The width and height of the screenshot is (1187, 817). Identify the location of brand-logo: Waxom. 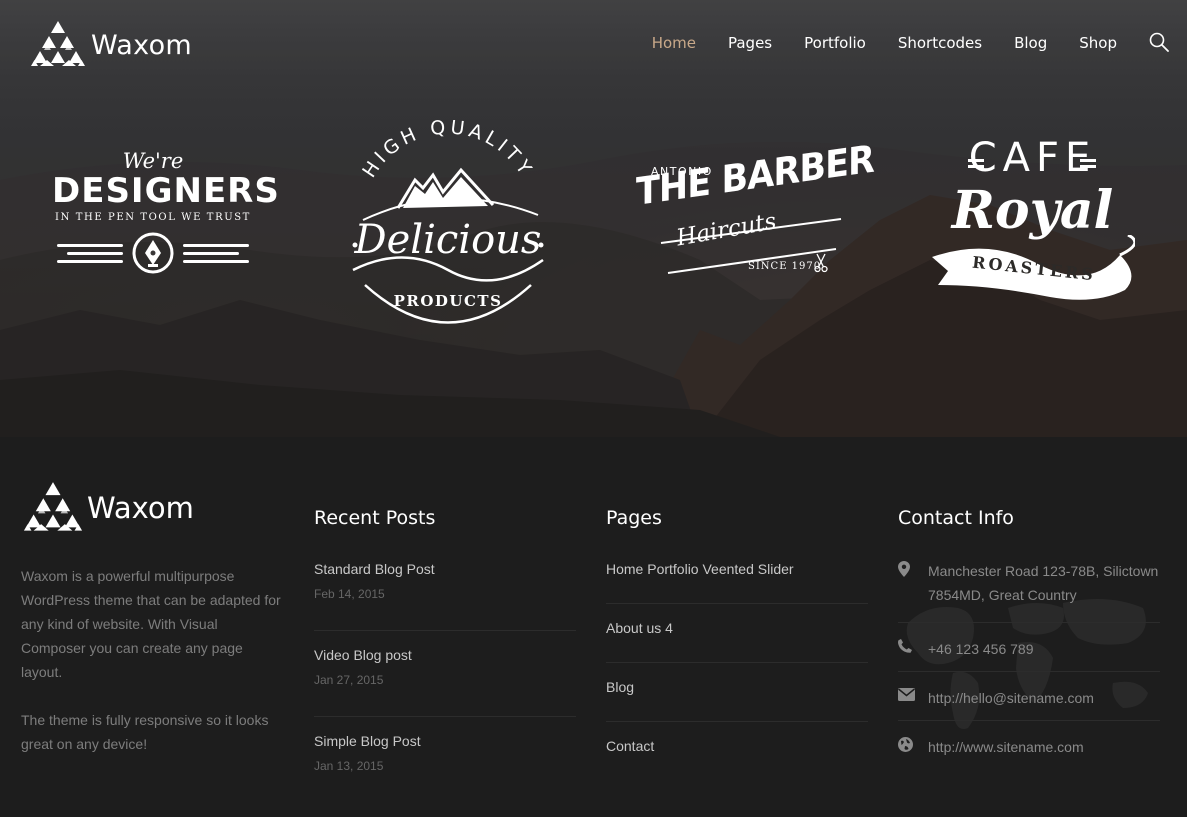
(110, 45).